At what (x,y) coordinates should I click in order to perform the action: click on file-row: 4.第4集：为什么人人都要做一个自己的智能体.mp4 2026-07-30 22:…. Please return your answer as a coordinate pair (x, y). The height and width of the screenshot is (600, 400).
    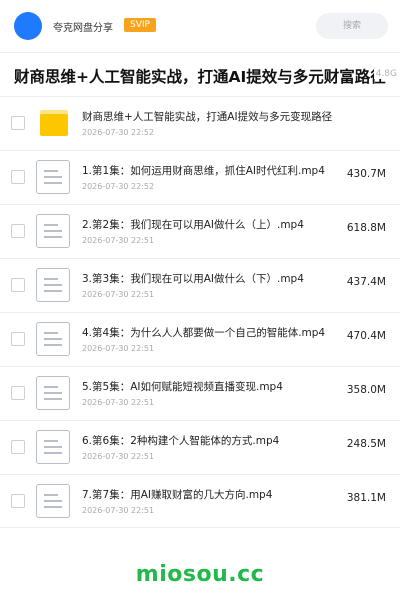
    Looking at the image, I should click on (200, 339).